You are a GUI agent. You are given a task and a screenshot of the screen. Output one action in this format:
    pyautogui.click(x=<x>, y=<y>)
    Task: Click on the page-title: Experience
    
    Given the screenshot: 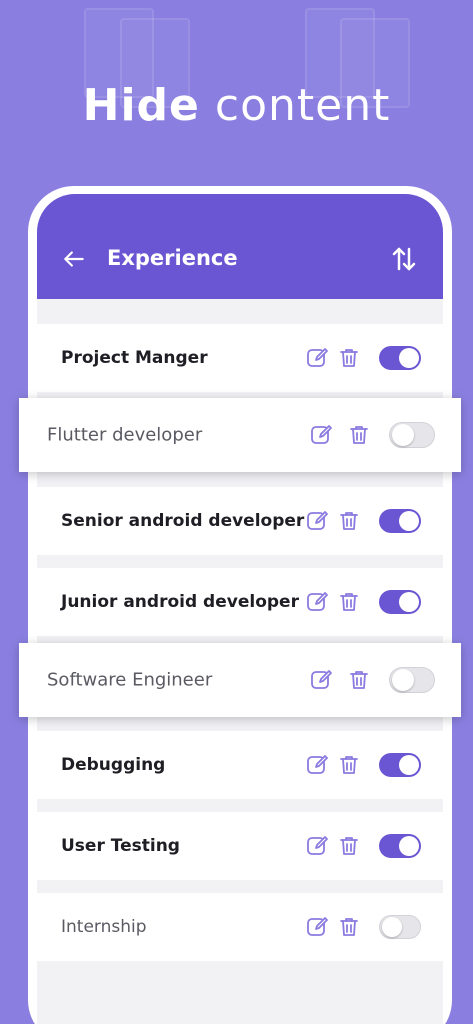 What is the action you would take?
    pyautogui.click(x=172, y=258)
    